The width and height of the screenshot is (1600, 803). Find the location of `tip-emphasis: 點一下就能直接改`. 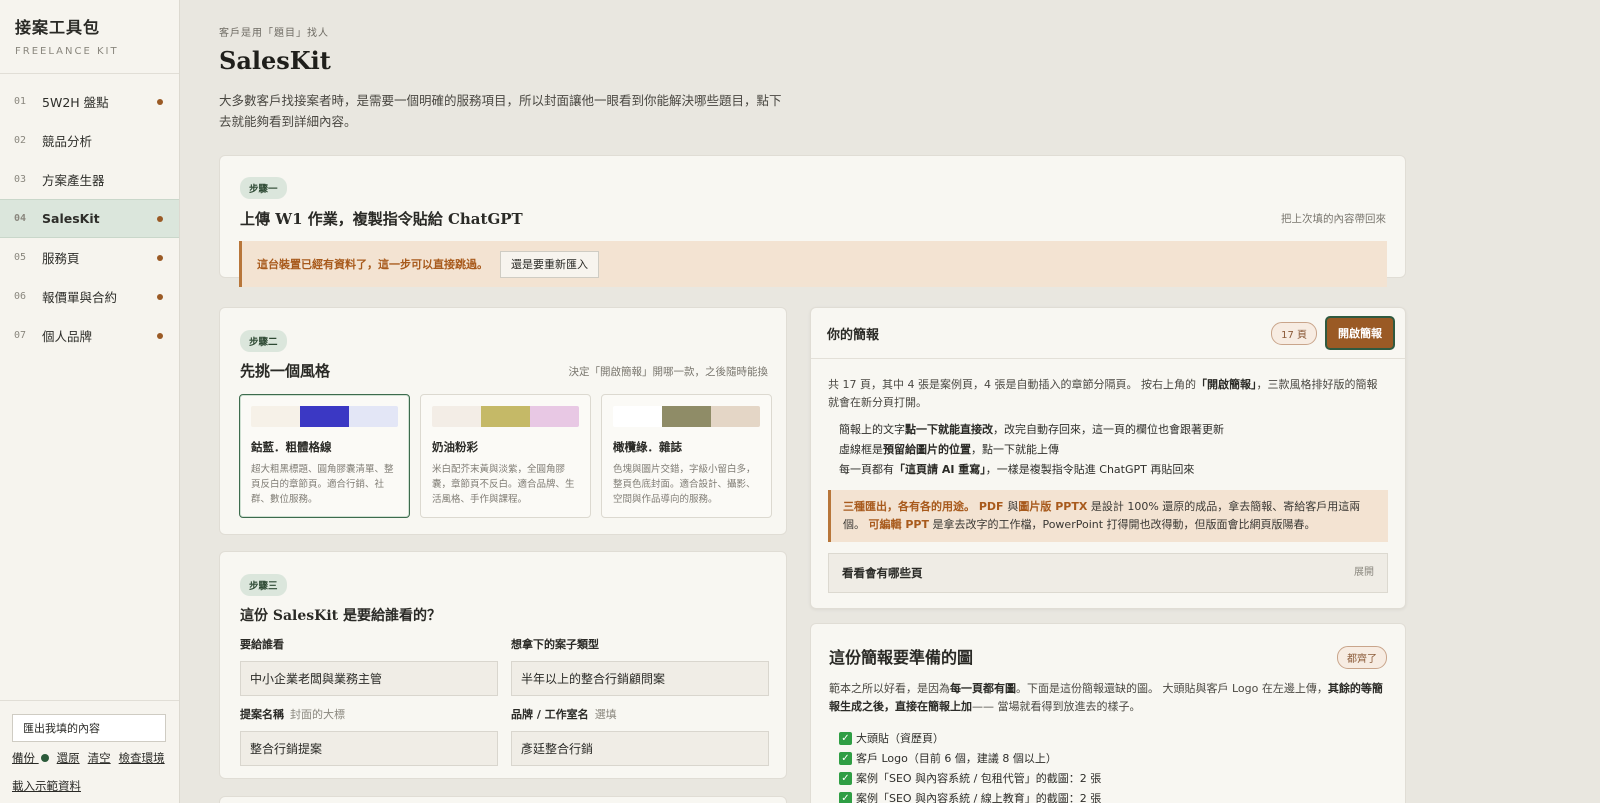

tip-emphasis: 點一下就能直接改 is located at coordinates (949, 429).